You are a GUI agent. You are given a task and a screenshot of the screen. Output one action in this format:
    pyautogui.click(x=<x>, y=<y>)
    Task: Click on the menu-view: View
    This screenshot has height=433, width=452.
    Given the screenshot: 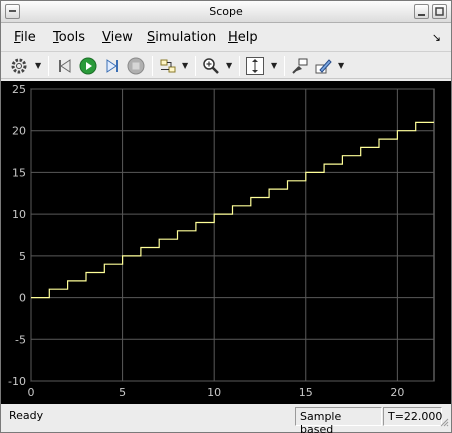 What is the action you would take?
    pyautogui.click(x=117, y=37)
    